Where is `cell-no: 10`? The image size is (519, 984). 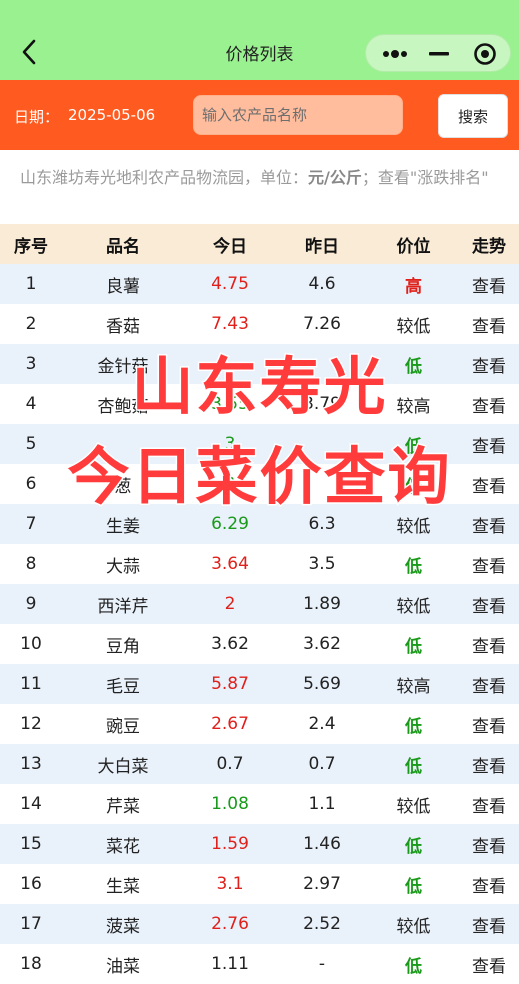
cell-no: 10 is located at coordinates (31, 644).